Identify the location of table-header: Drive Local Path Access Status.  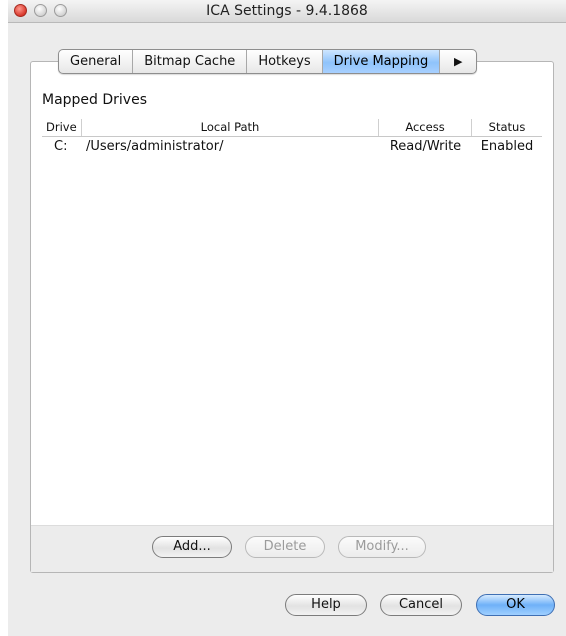
(292, 128).